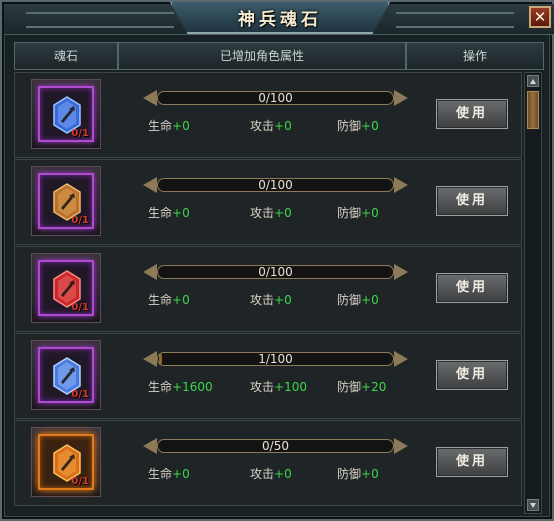 Image resolution: width=554 pixels, height=521 pixels. What do you see at coordinates (280, 20) in the screenshot?
I see `window-title: 神兵魂石` at bounding box center [280, 20].